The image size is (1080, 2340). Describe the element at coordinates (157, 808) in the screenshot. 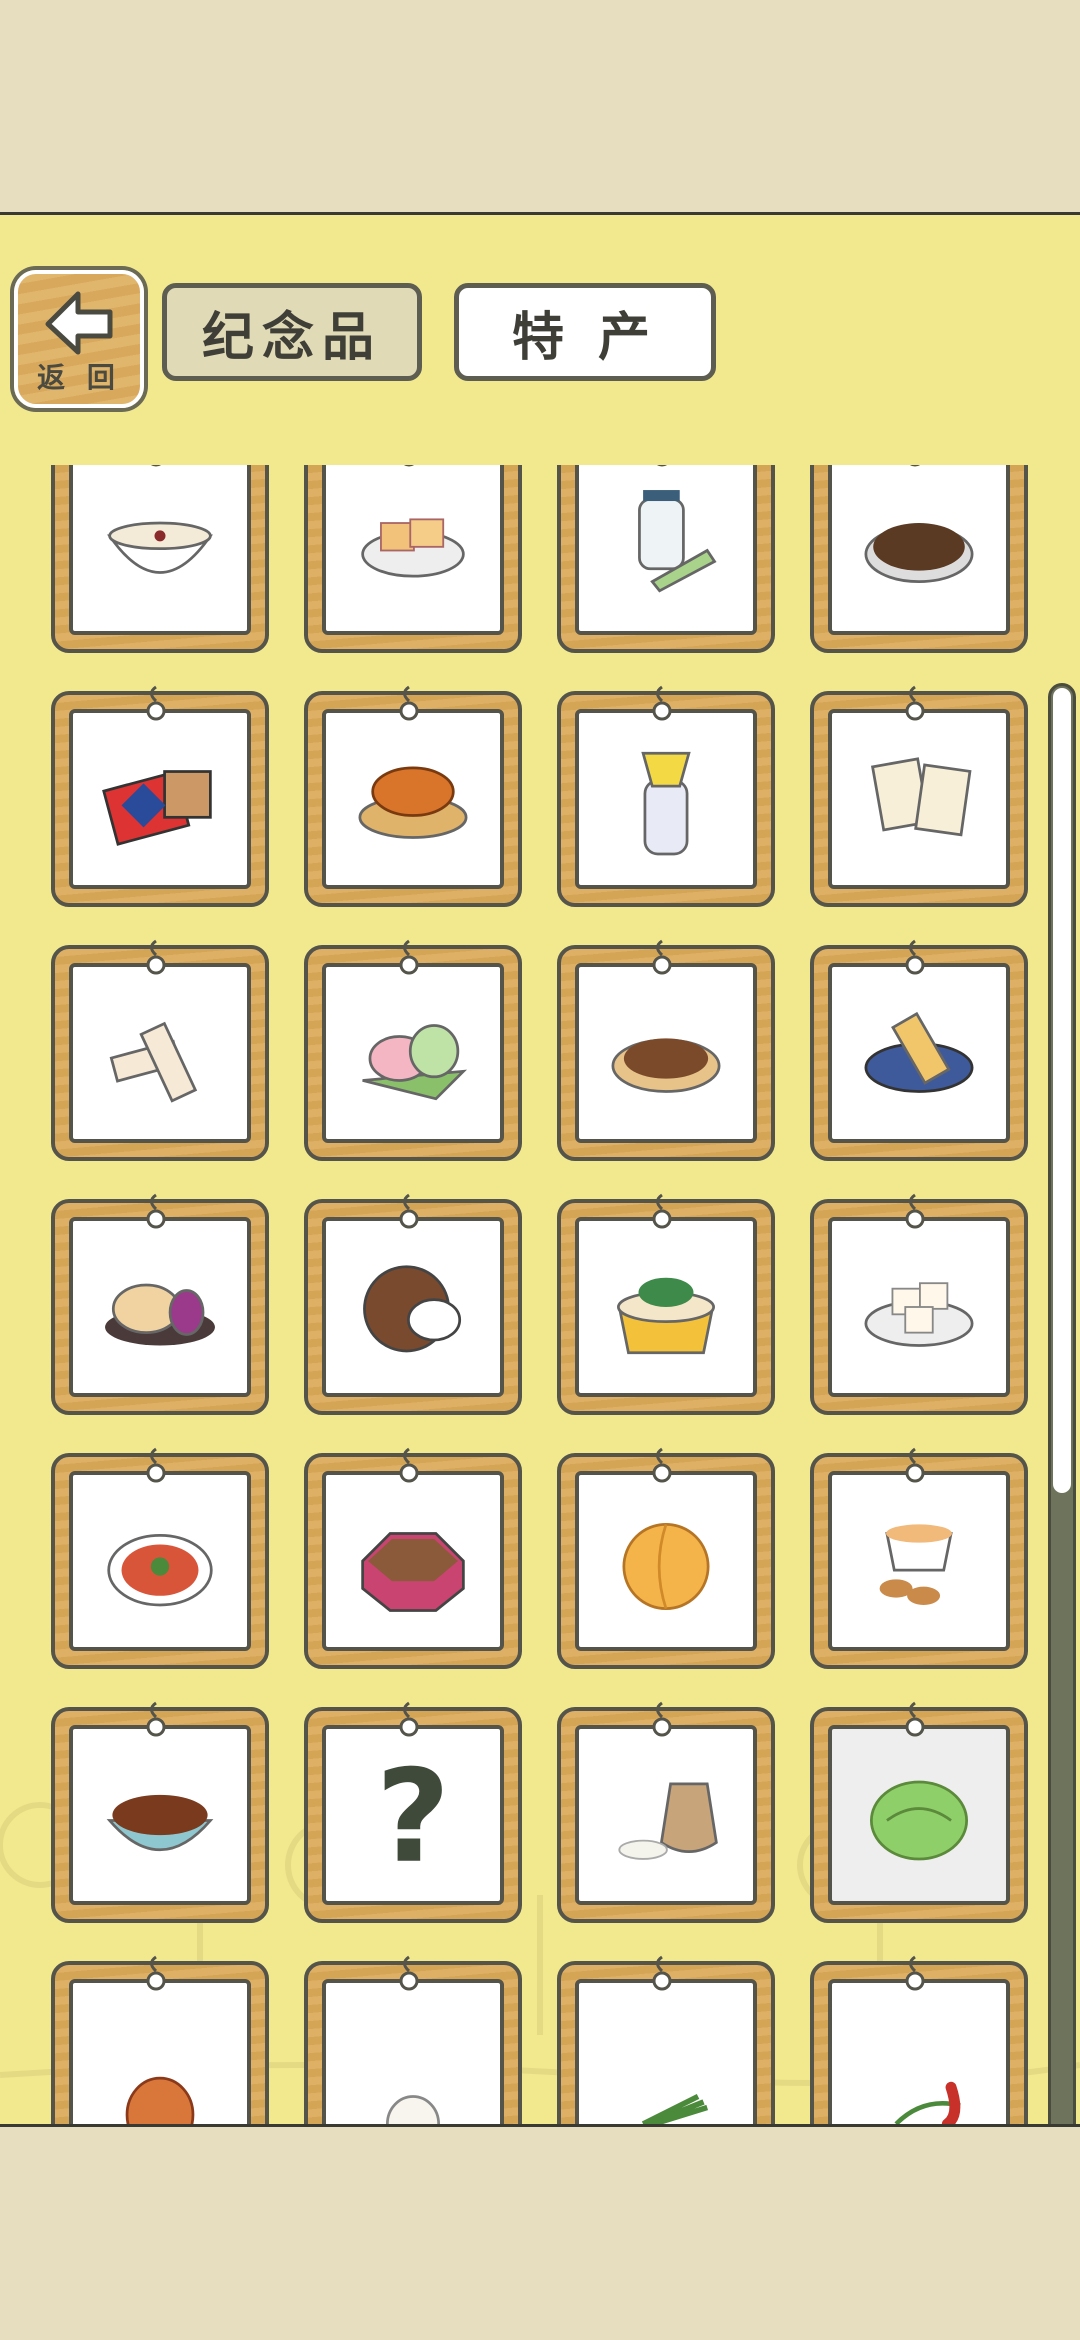

I see `gift-box-icon` at that location.